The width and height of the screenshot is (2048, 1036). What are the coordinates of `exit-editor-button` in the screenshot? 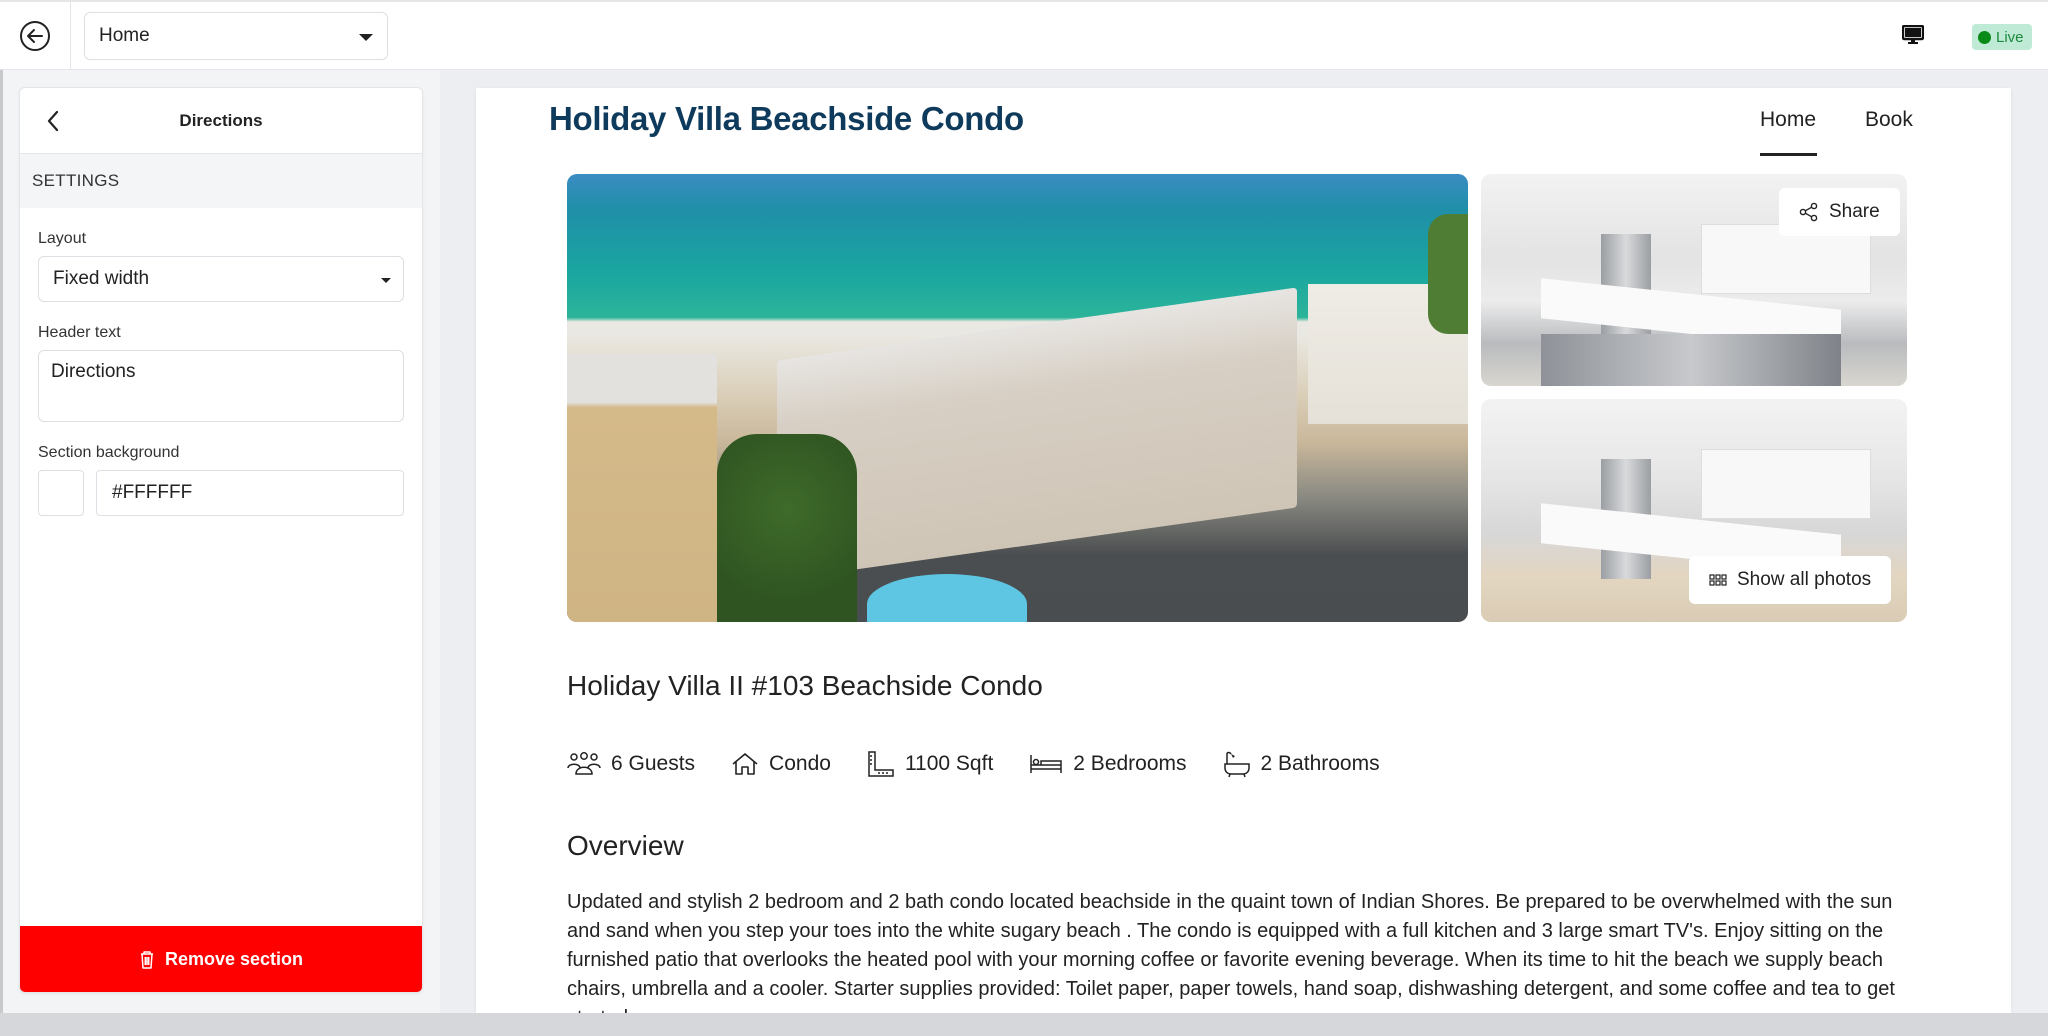 It's located at (35, 36).